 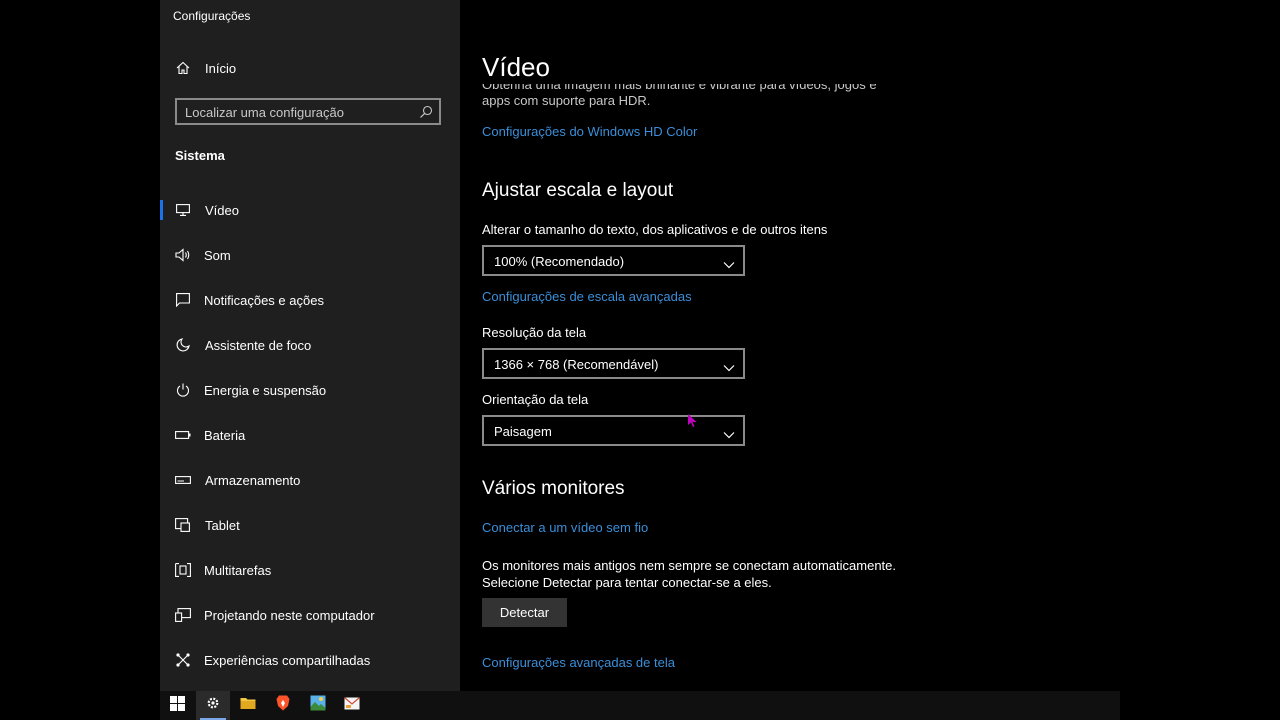 I want to click on hdr-color-link: Configurações do Windows HD Color, so click(x=589, y=131).